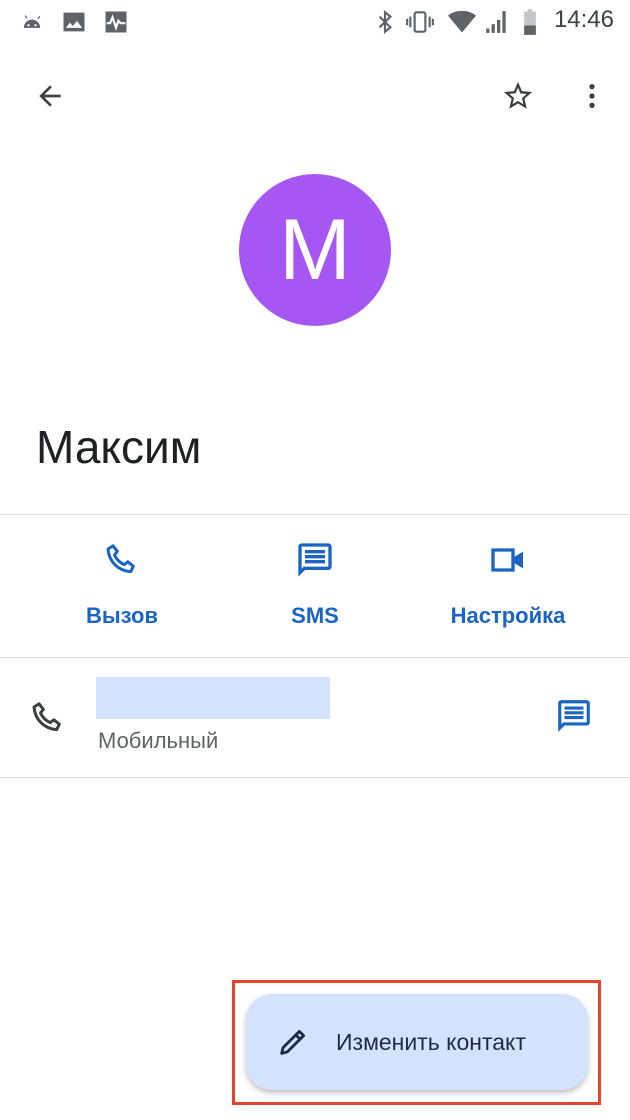  I want to click on back-button, so click(50, 98).